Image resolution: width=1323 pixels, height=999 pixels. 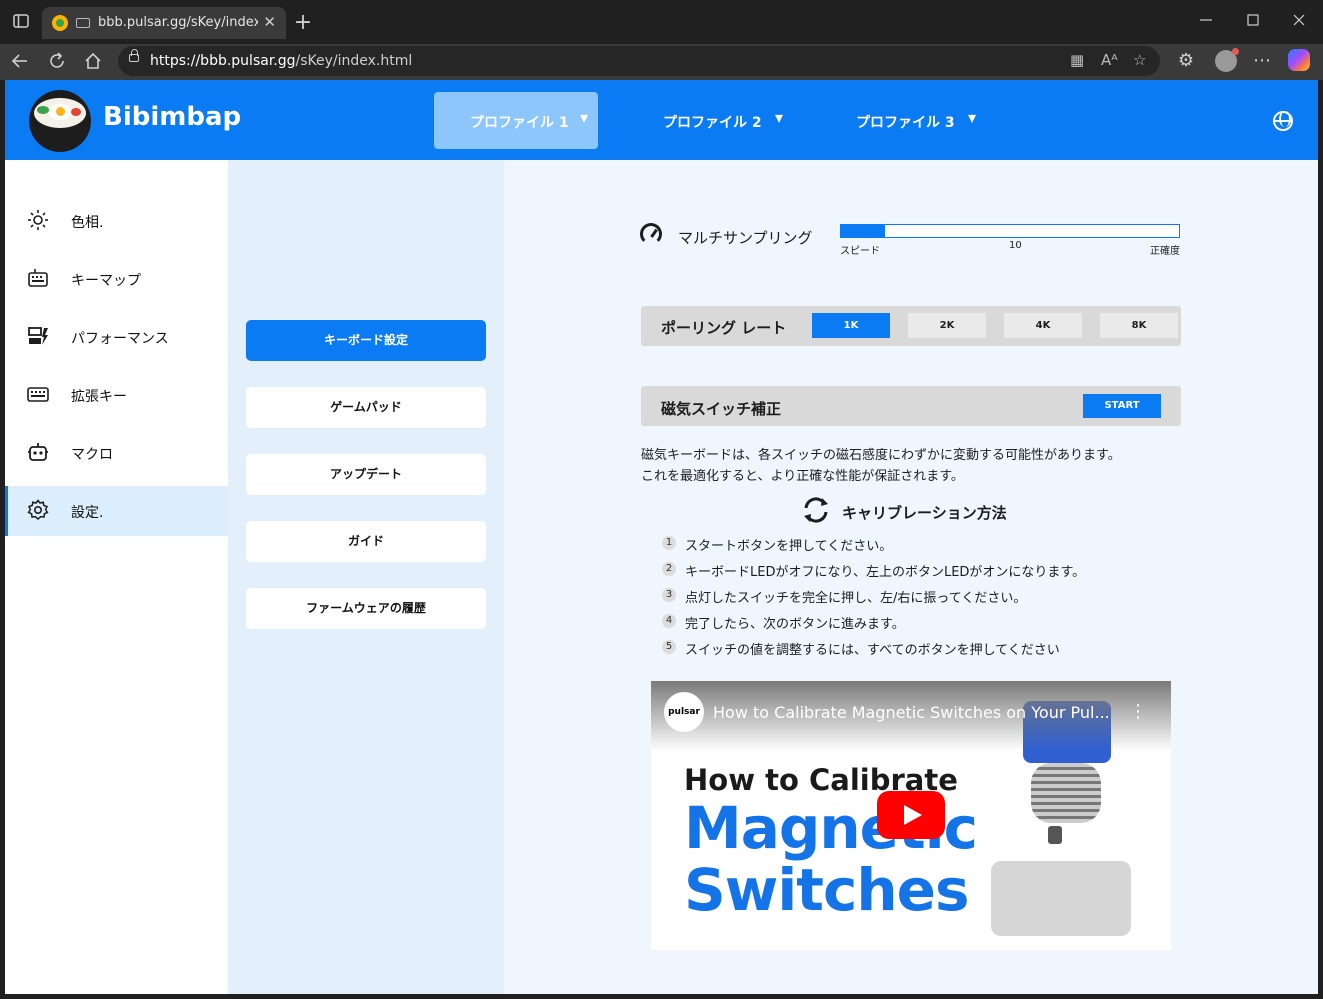 I want to click on calibration-label: 磁気スイッチ補正, so click(x=721, y=409).